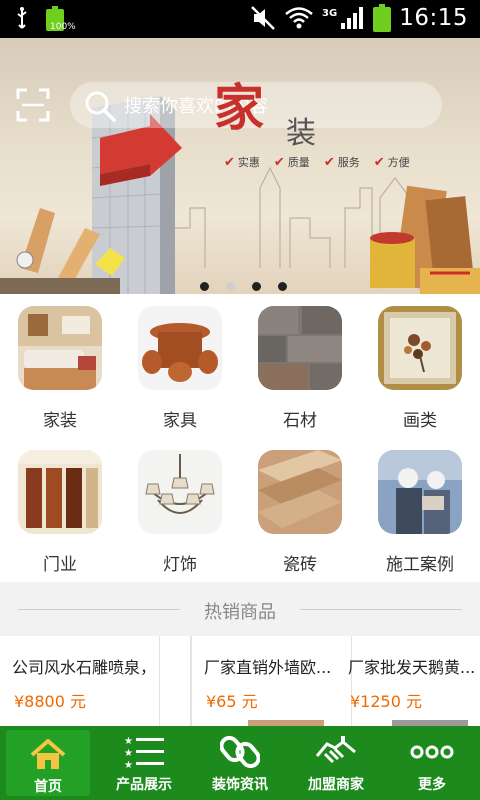 This screenshot has width=480, height=800. I want to click on category-furniture: 家具, so click(180, 366).